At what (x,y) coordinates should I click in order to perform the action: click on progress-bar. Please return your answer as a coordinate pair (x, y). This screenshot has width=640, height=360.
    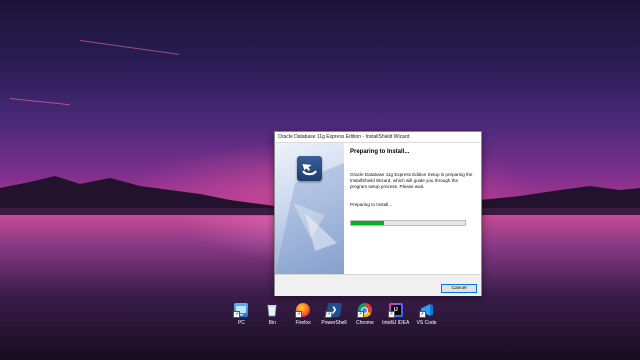
    Looking at the image, I should click on (408, 223).